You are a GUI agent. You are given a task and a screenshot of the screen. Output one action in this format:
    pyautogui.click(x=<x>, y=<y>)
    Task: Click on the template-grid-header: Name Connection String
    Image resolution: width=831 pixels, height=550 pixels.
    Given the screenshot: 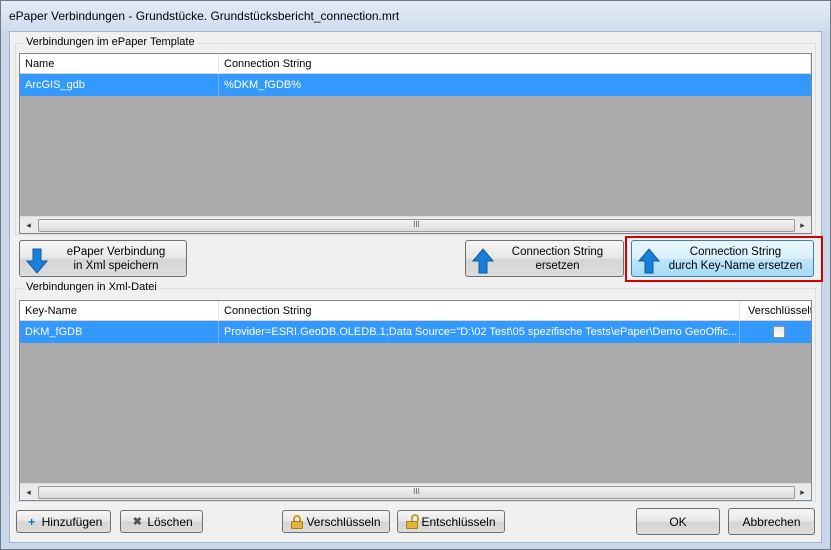 What is the action you would take?
    pyautogui.click(x=415, y=64)
    